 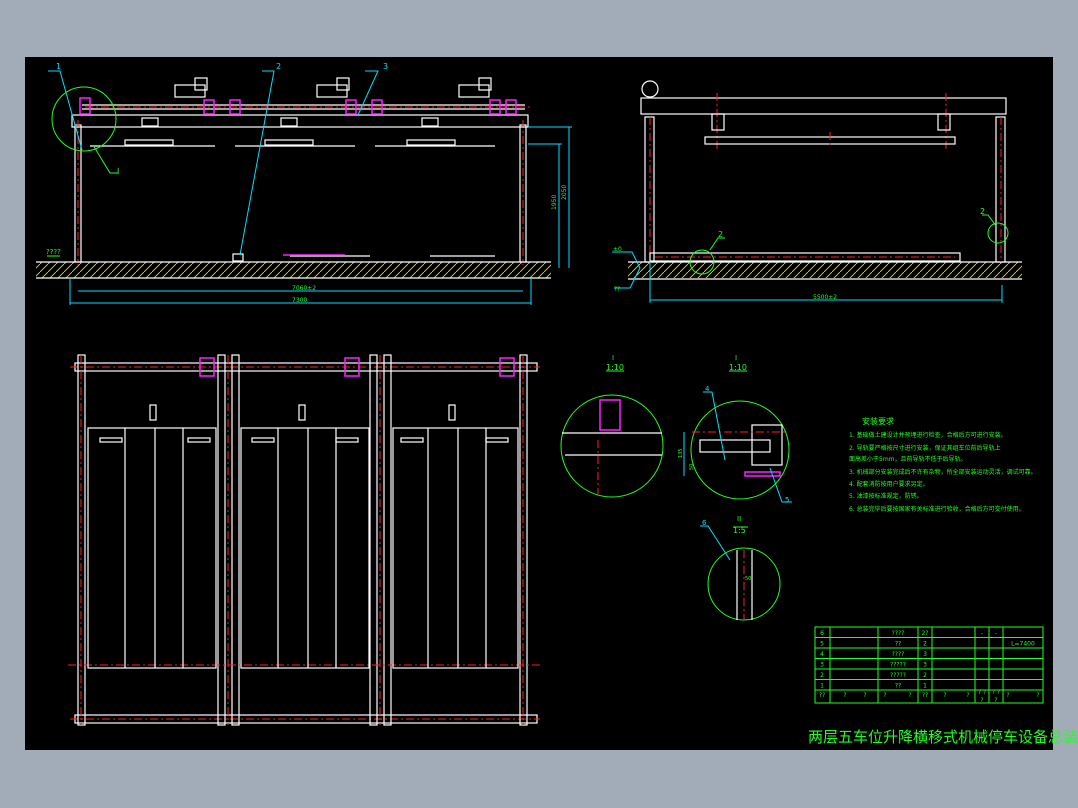 I want to click on detail-2-dim-b: 50, so click(x=692, y=467).